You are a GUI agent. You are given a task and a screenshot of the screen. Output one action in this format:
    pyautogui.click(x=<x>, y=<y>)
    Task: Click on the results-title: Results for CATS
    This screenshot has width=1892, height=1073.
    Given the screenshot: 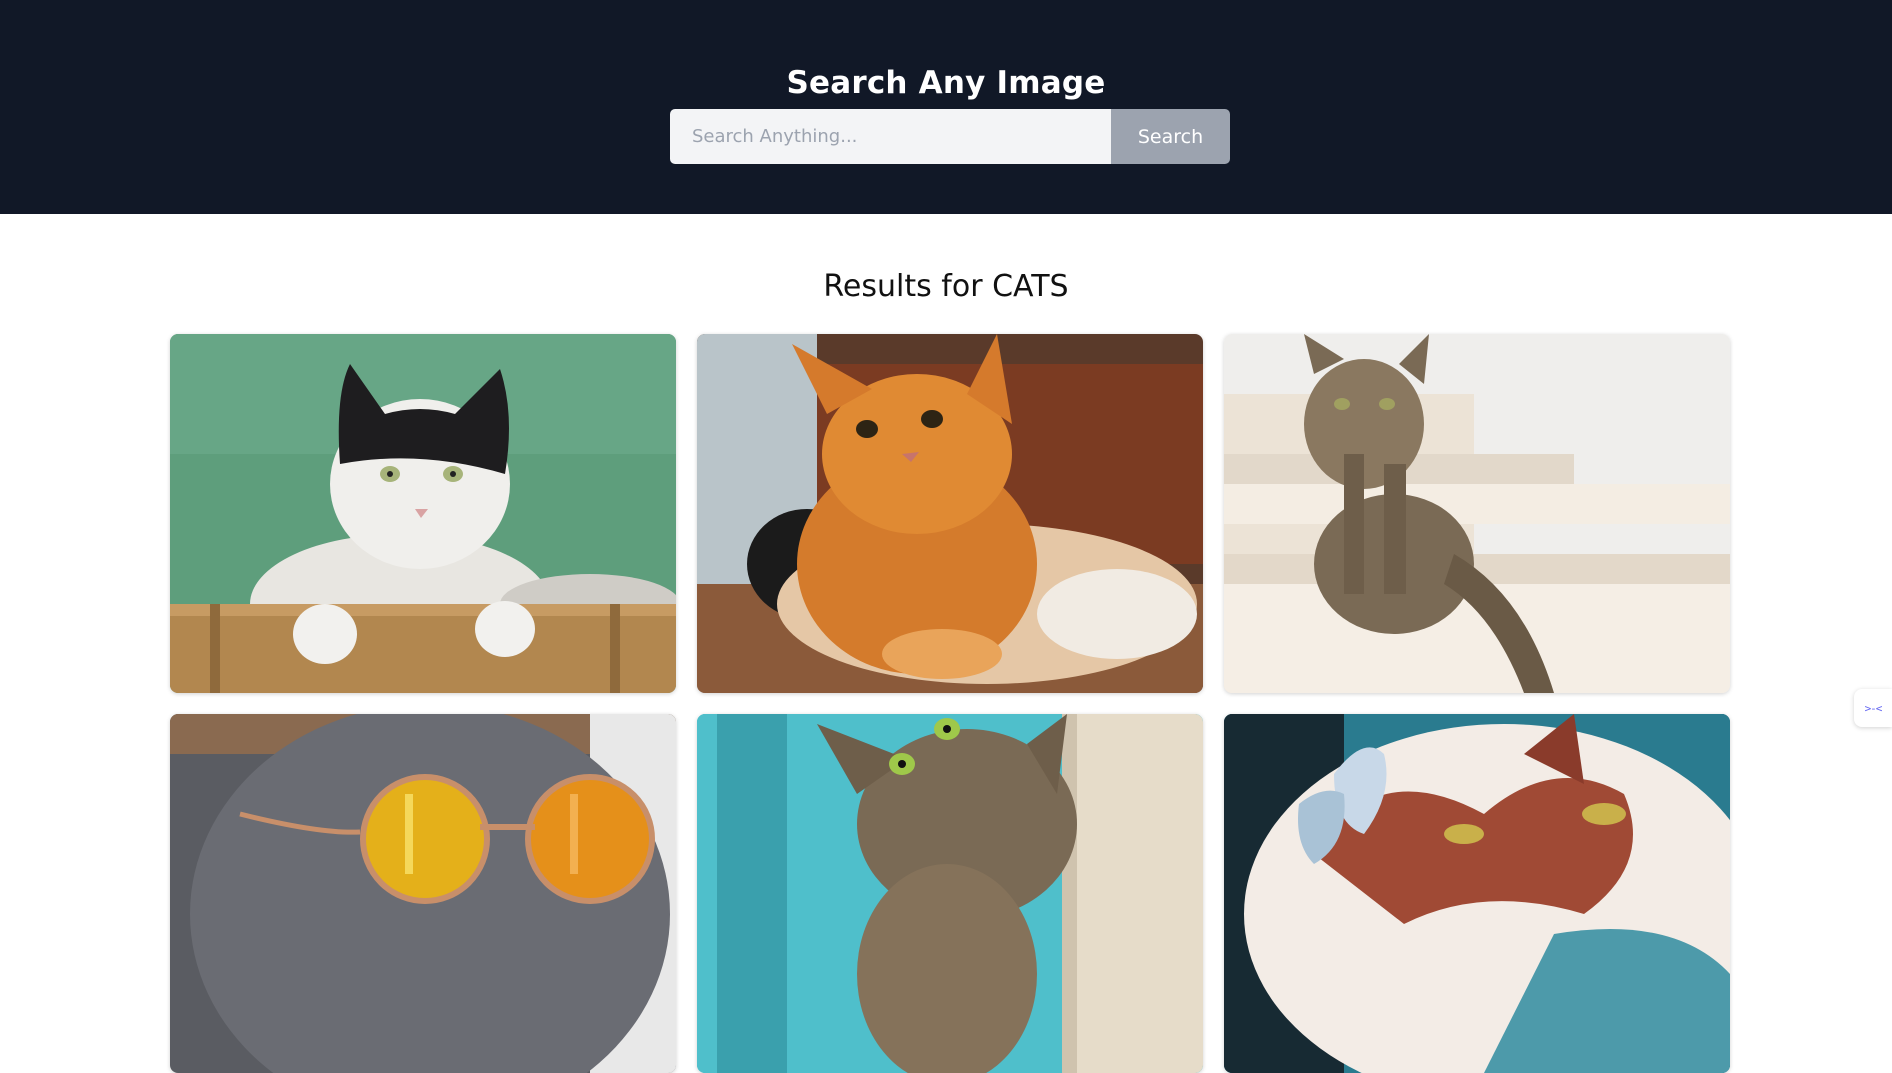 What is the action you would take?
    pyautogui.click(x=946, y=286)
    